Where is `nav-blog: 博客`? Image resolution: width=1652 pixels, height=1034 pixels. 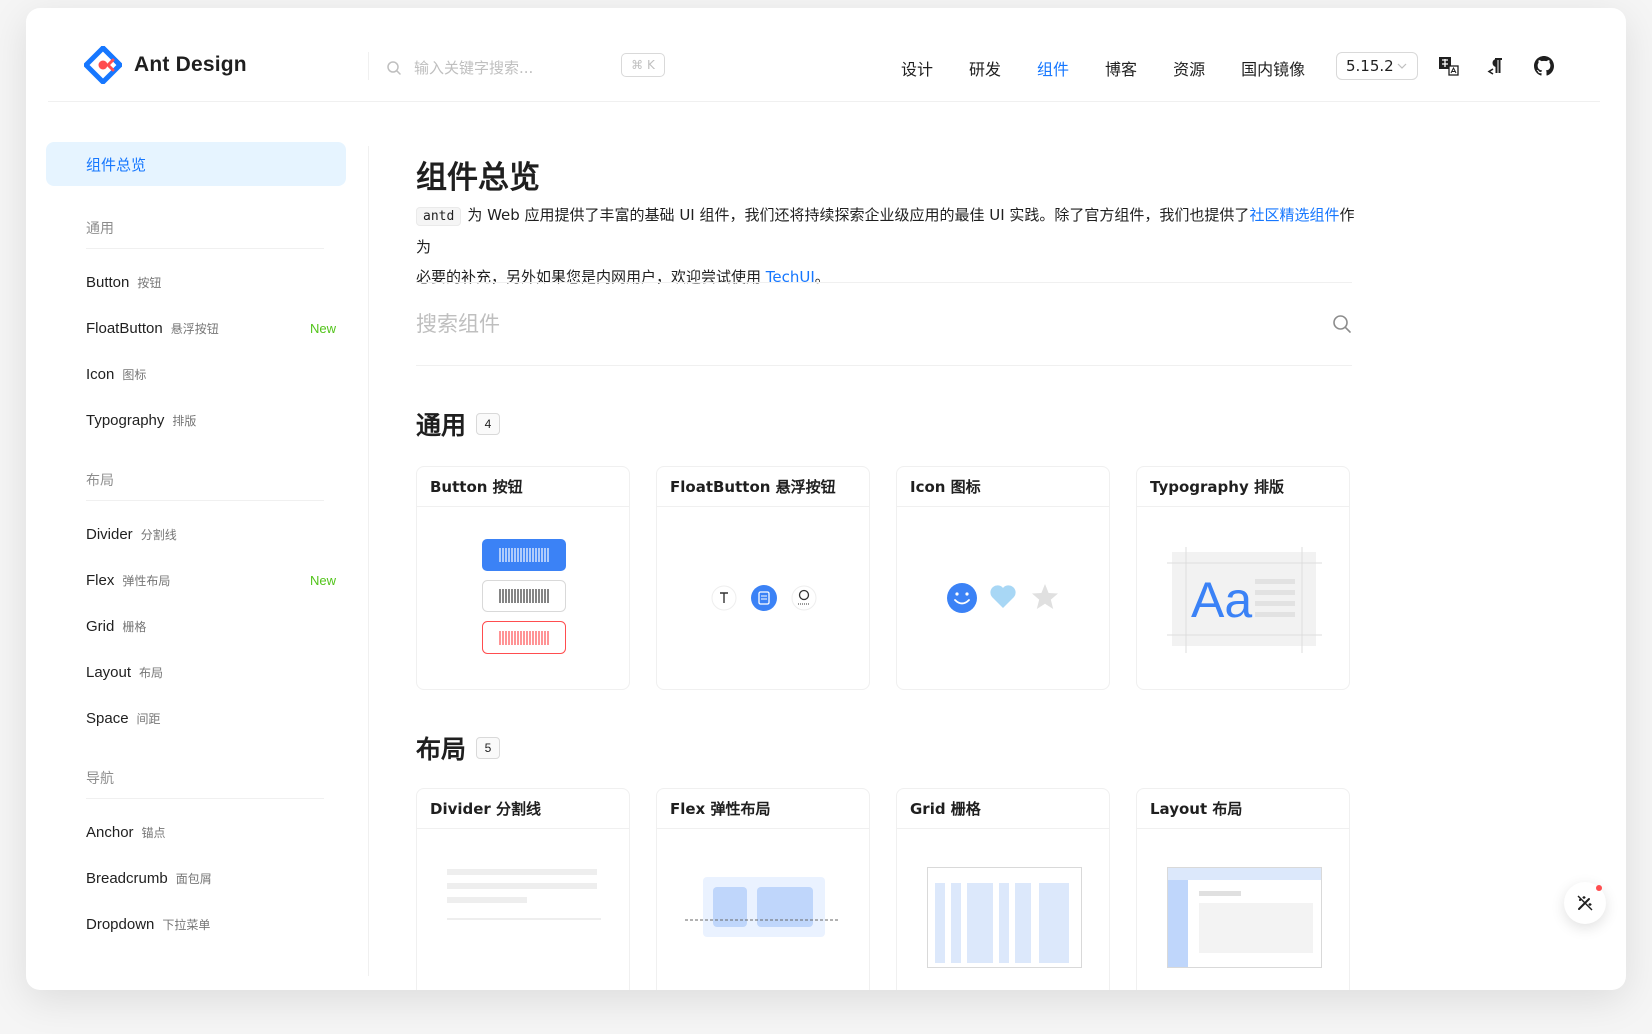 nav-blog: 博客 is located at coordinates (1121, 68).